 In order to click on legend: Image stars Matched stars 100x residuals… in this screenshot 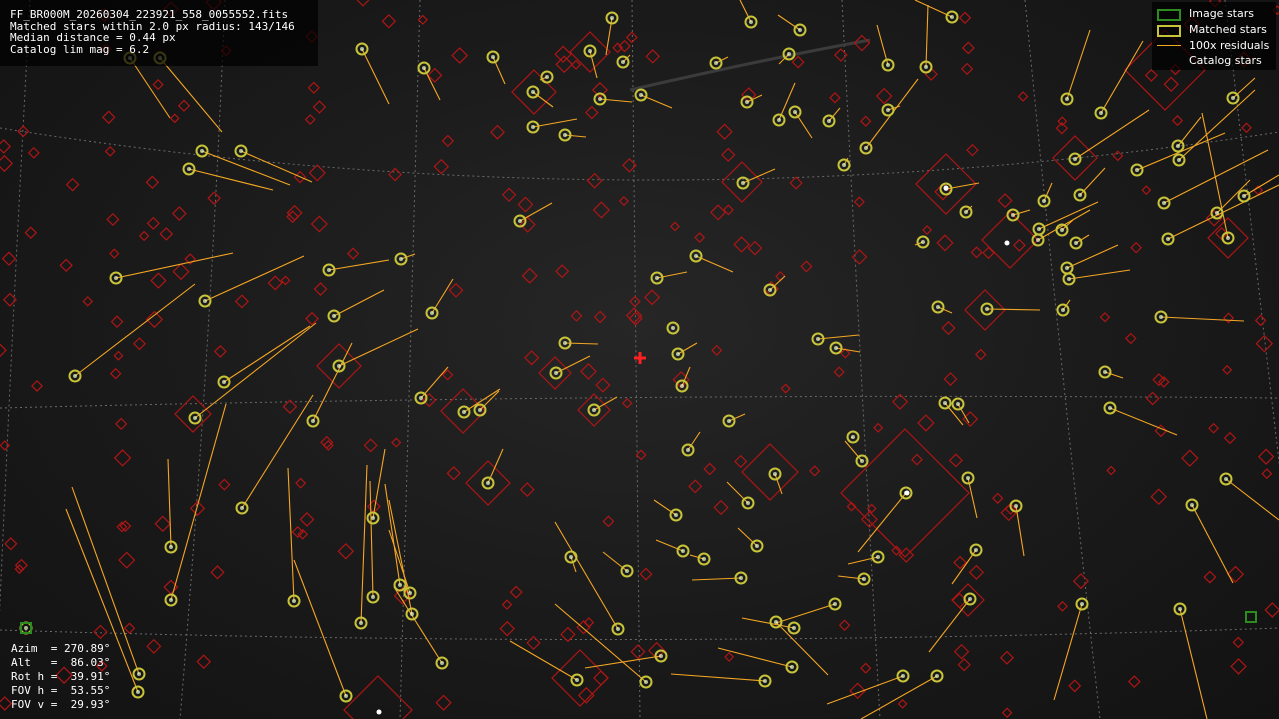, I will do `click(1214, 36)`.